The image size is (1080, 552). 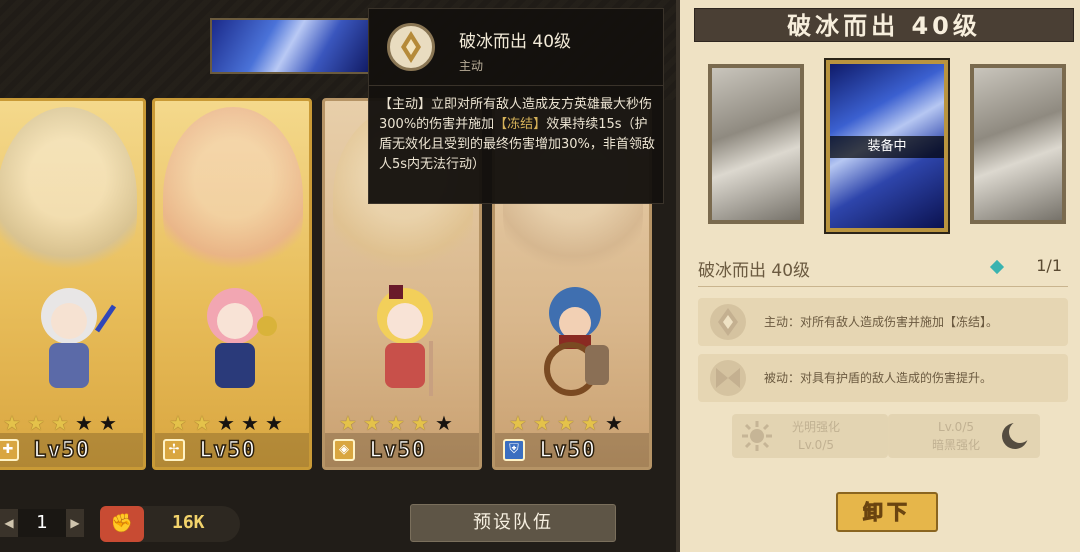 What do you see at coordinates (728, 322) in the screenshot?
I see `rune-active-icon` at bounding box center [728, 322].